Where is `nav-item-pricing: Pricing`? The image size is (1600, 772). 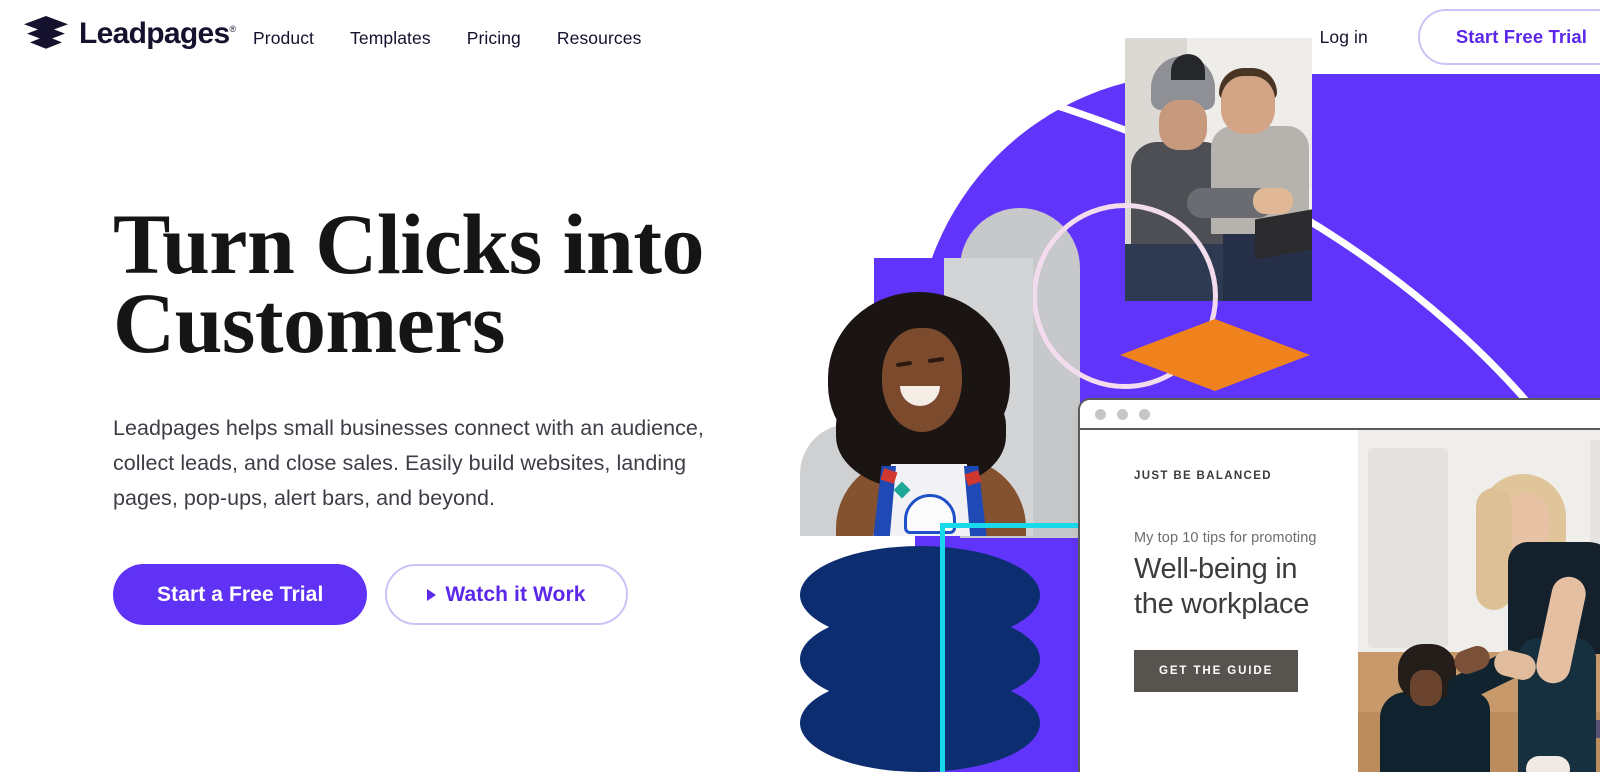
nav-item-pricing: Pricing is located at coordinates (494, 38).